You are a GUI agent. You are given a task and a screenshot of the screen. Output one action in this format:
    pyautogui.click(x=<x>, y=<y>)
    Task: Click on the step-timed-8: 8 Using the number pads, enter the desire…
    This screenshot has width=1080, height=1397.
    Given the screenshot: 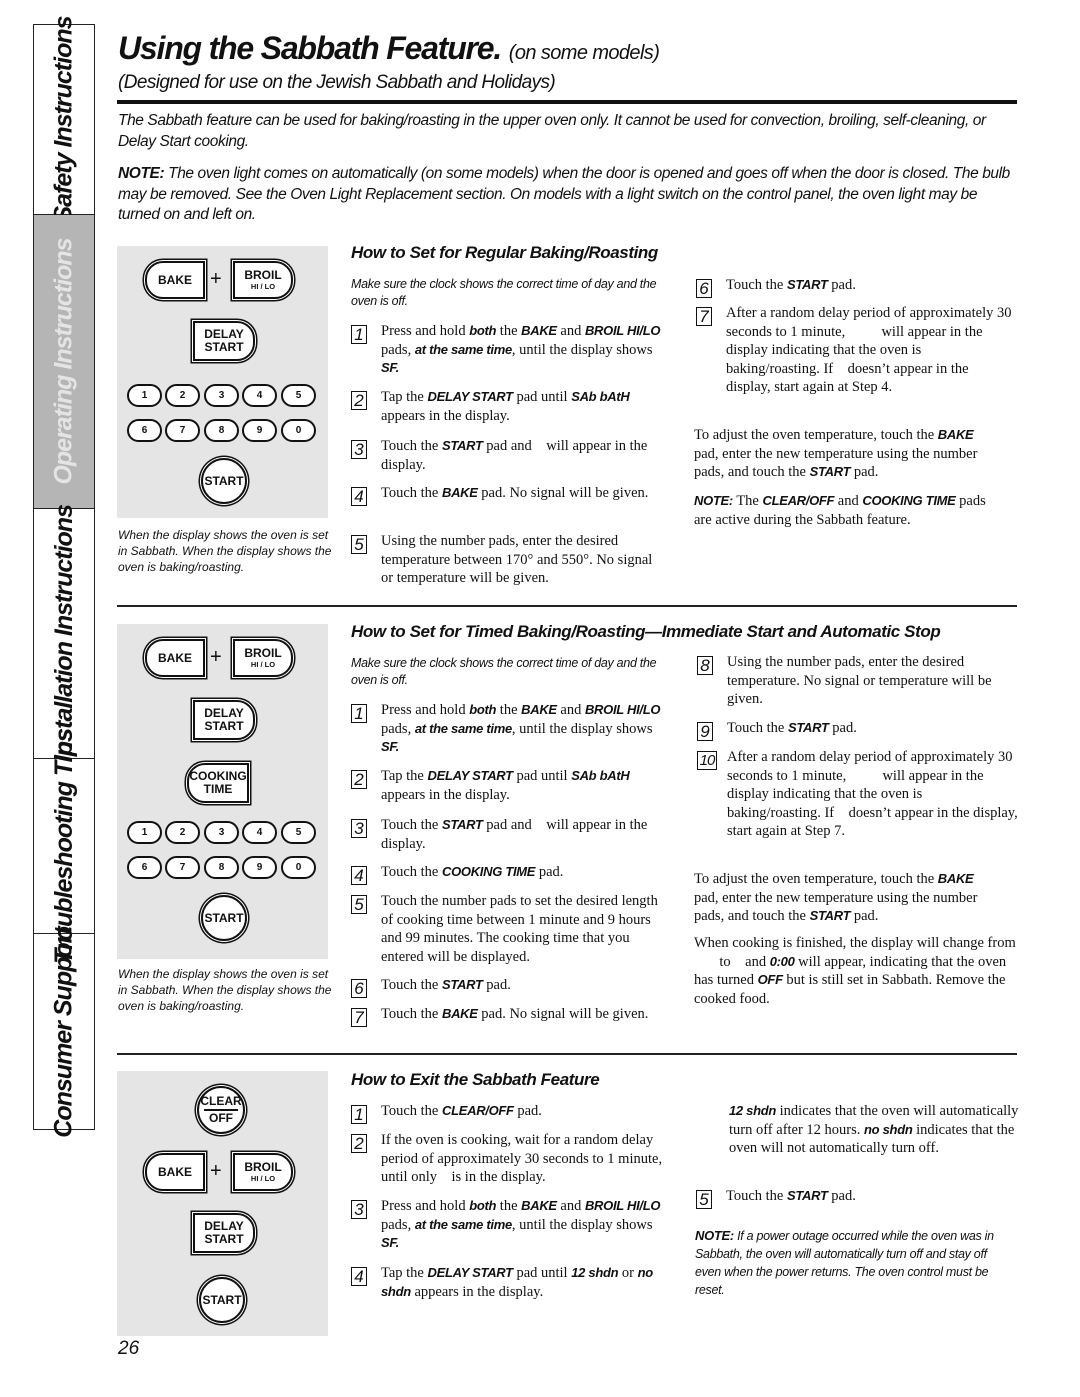 What is the action you would take?
    pyautogui.click(x=858, y=681)
    